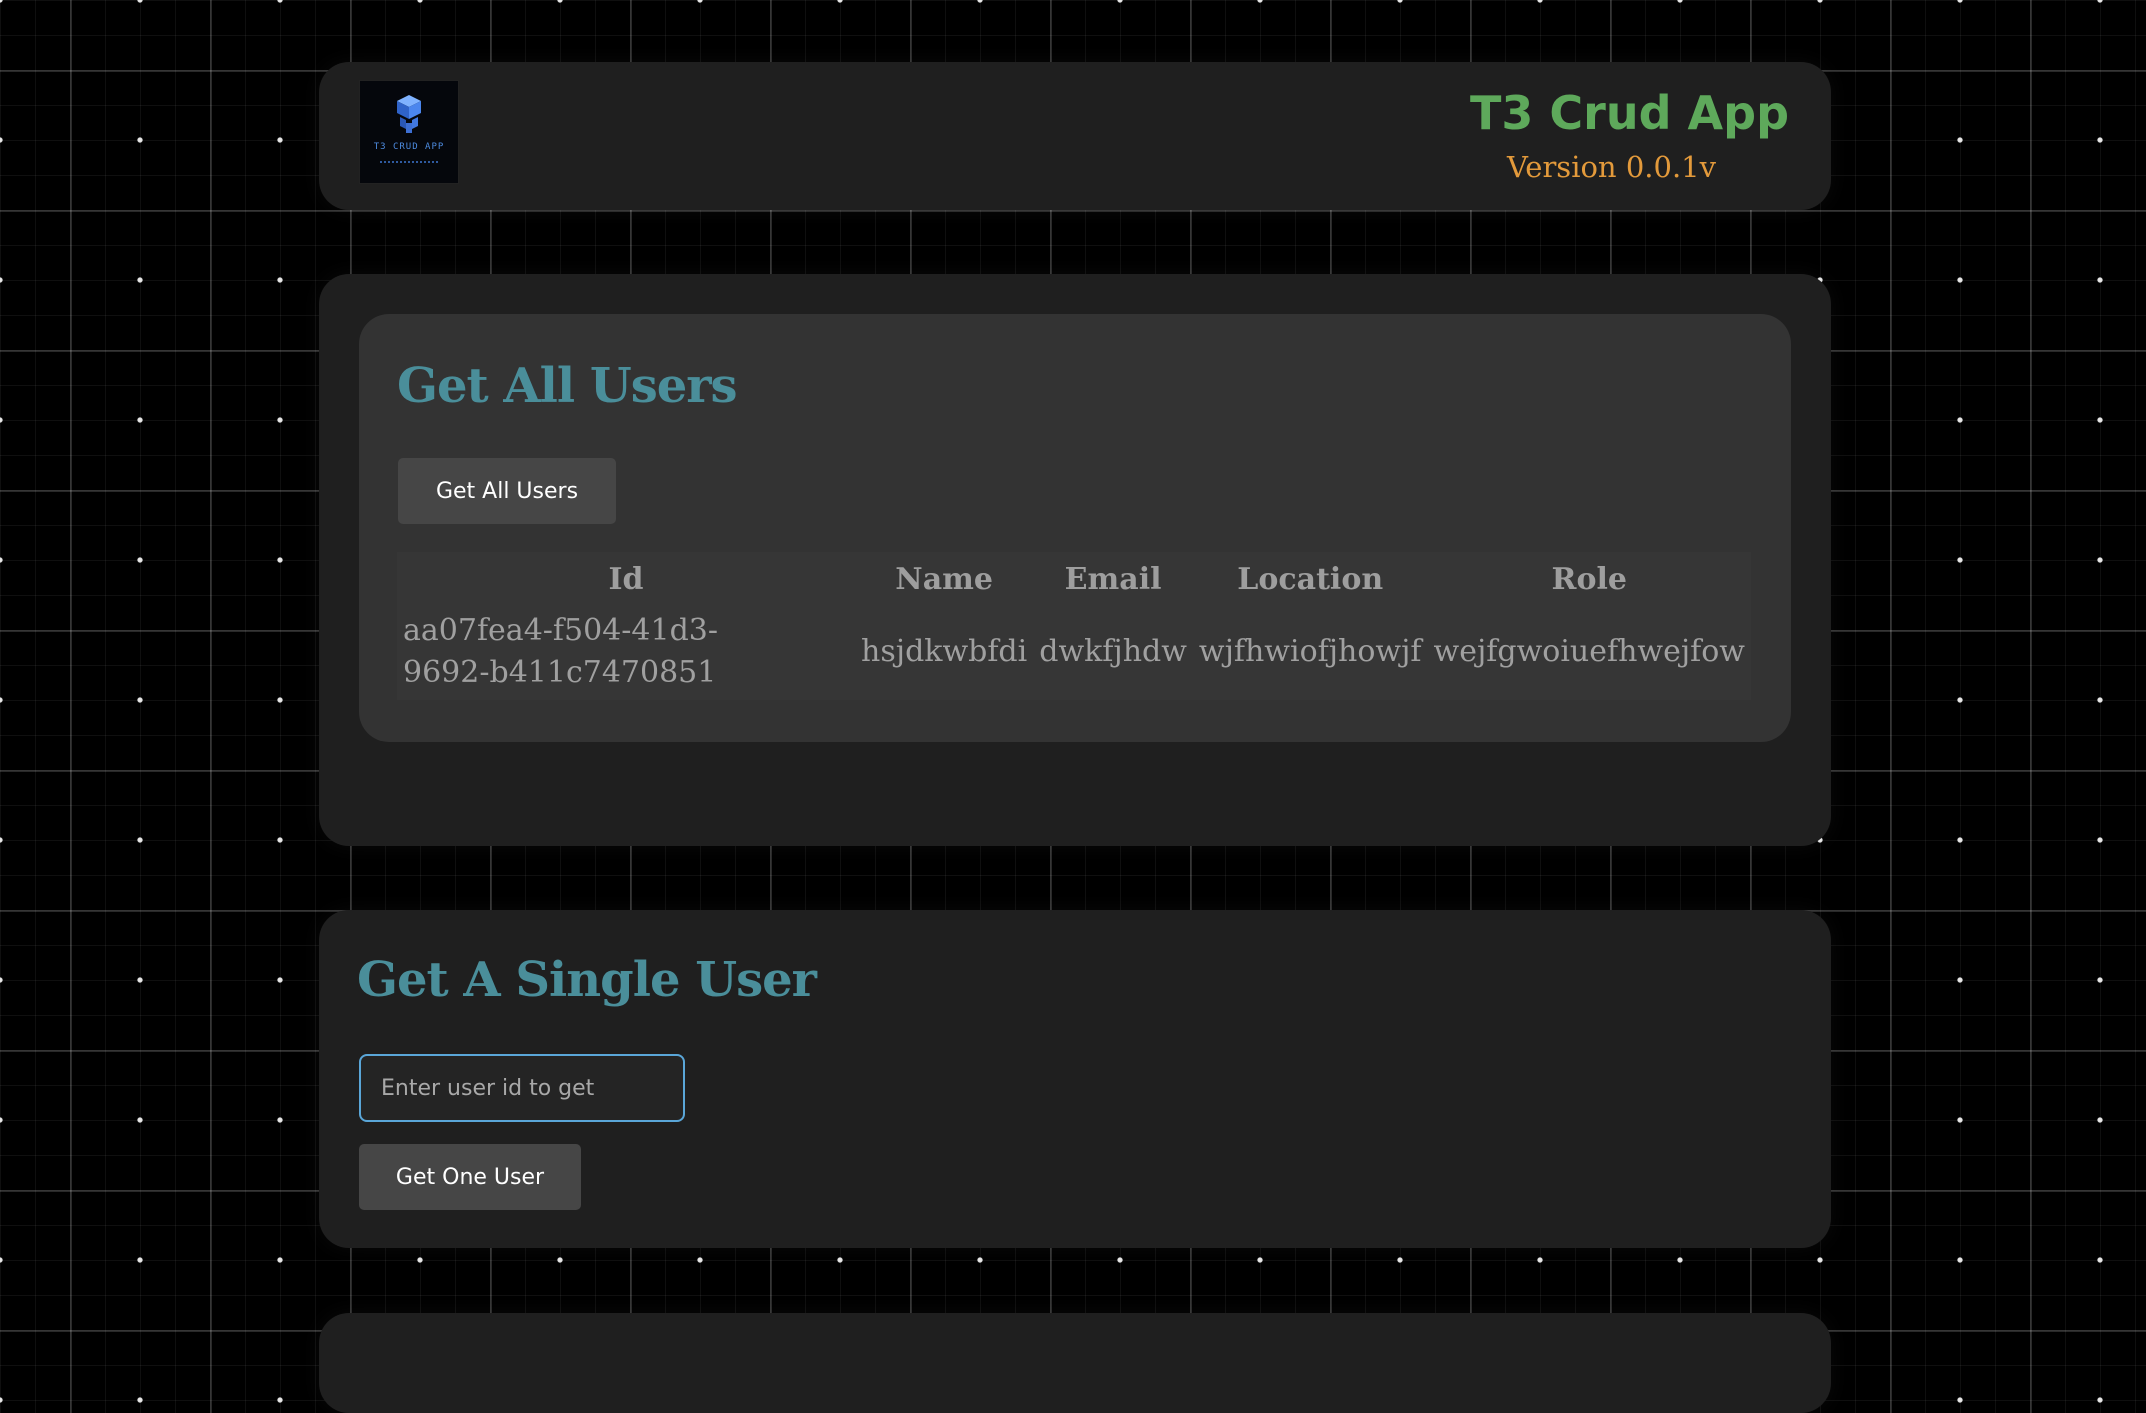 The image size is (2146, 1413). Describe the element at coordinates (567, 386) in the screenshot. I see `get-all-users-title: Get All Users` at that location.